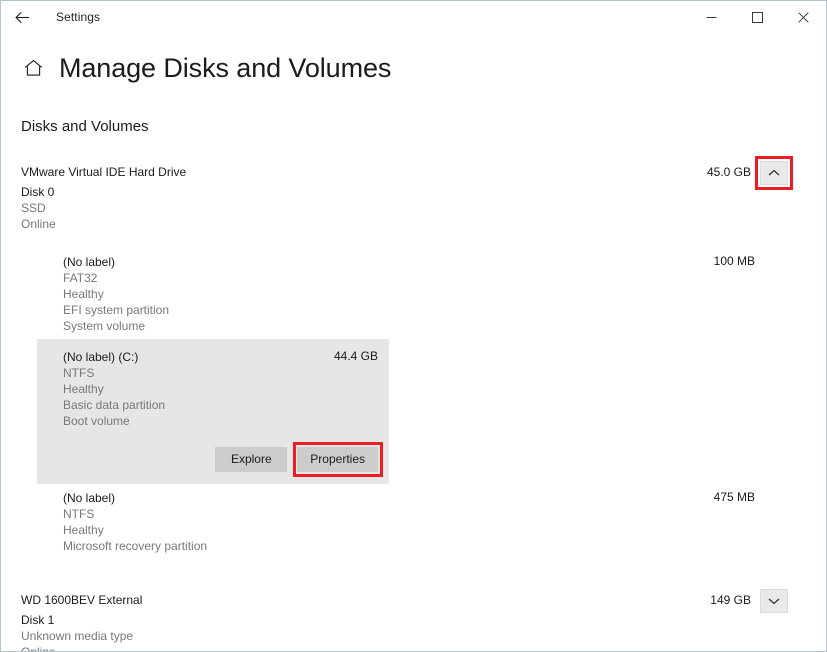 The image size is (827, 652). Describe the element at coordinates (77, 636) in the screenshot. I see `disk-media-type: Unknown media type` at that location.